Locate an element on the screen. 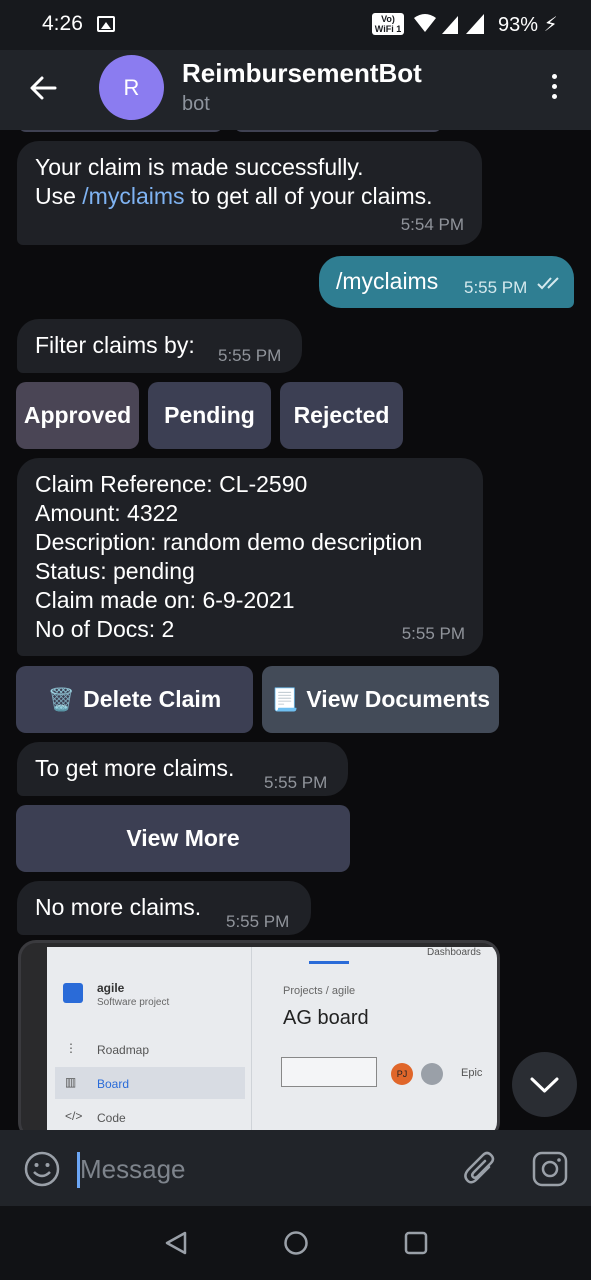 The image size is (591, 1280). message-bubble-incoming: Filter claims by: 5:55 PM is located at coordinates (159, 346).